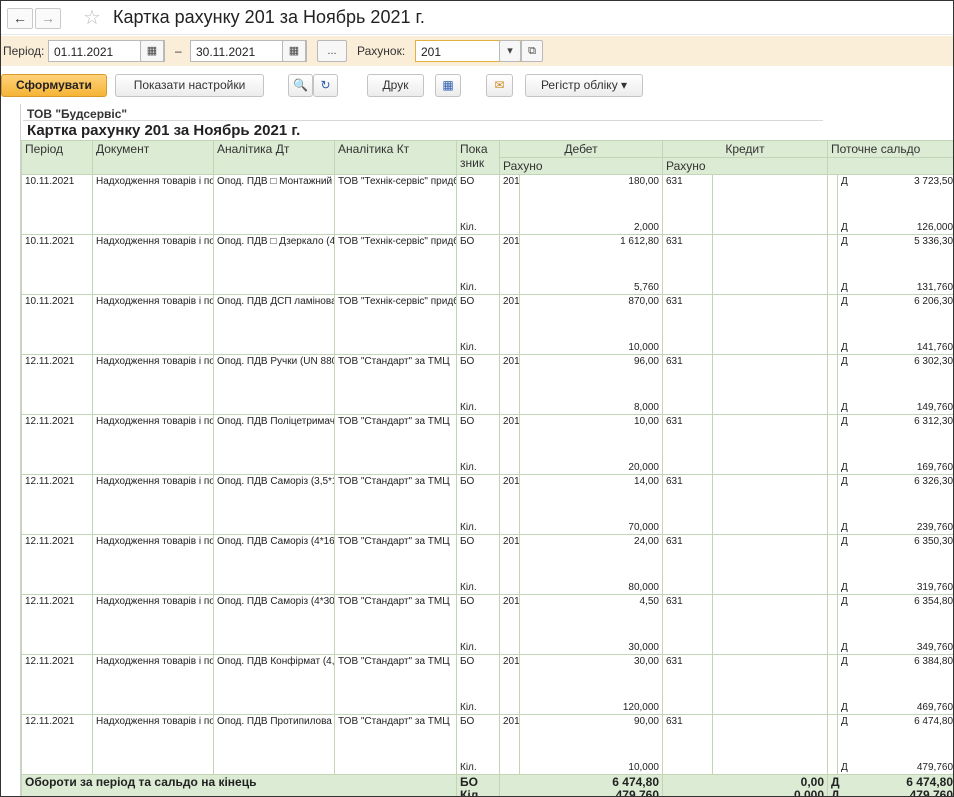  Describe the element at coordinates (532, 51) in the screenshot. I see `account-open-icon: ⧉` at that location.